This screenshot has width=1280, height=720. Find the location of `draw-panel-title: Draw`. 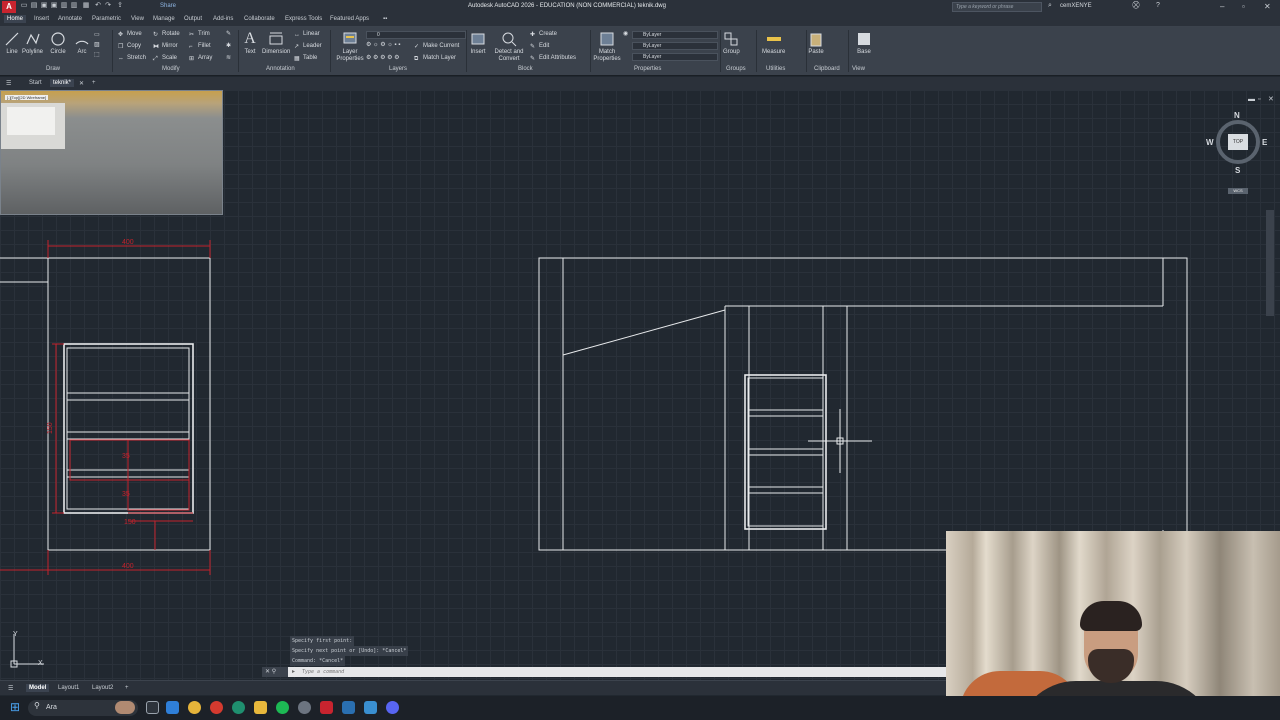

draw-panel-title: Draw is located at coordinates (53, 69).